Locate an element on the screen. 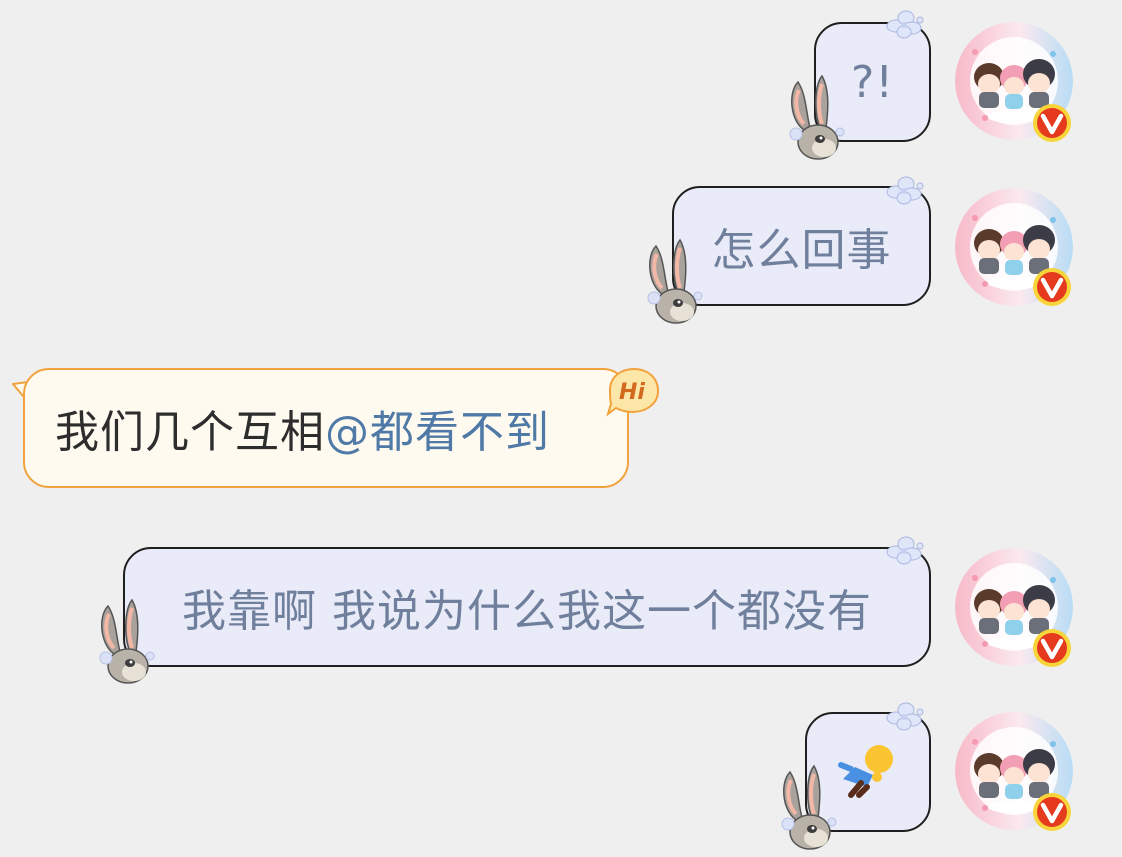 The height and width of the screenshot is (857, 1122). message-text: ?! is located at coordinates (872, 82).